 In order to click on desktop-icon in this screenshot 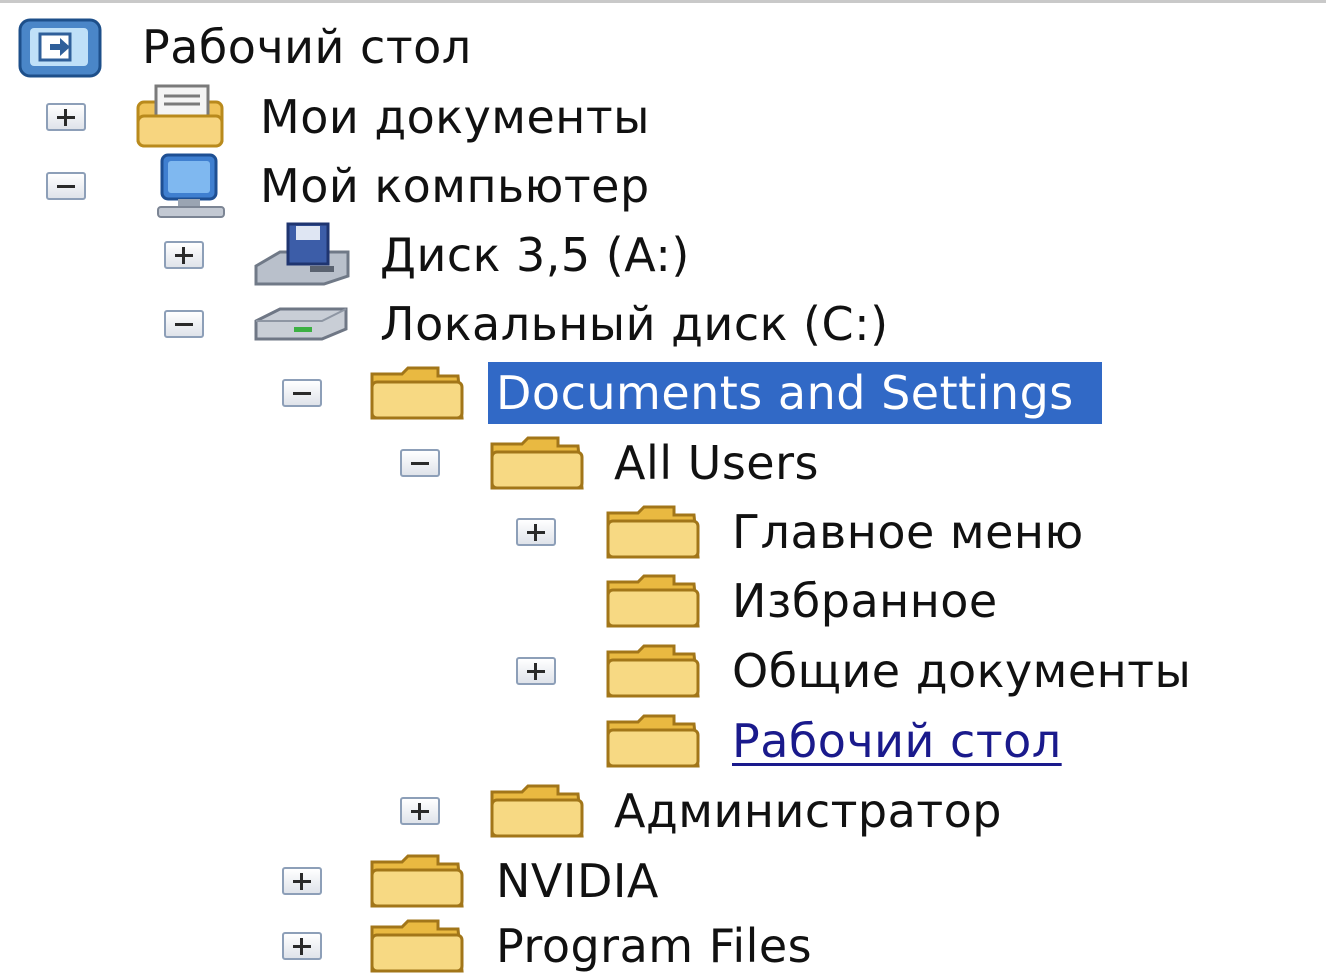, I will do `click(64, 47)`.